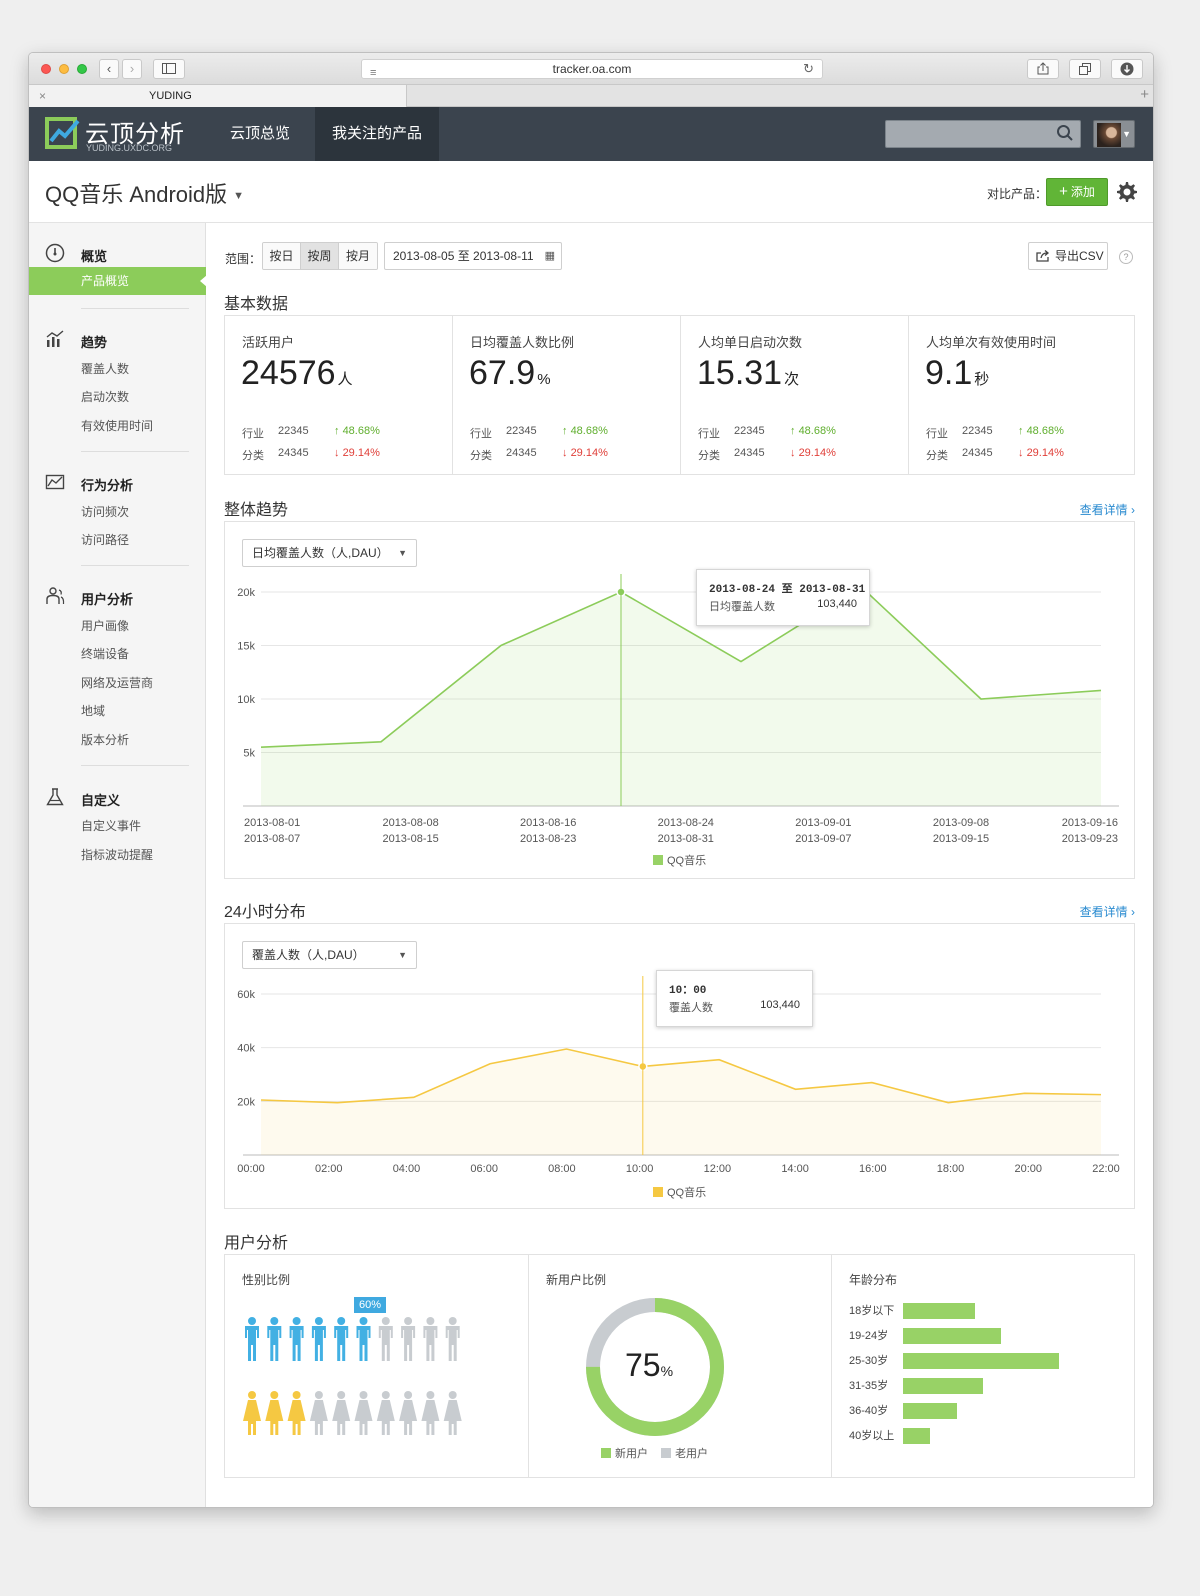 Image resolution: width=1200 pixels, height=1596 pixels. What do you see at coordinates (377, 134) in the screenshot?
I see `nav-followed-products: 我关注的产品` at bounding box center [377, 134].